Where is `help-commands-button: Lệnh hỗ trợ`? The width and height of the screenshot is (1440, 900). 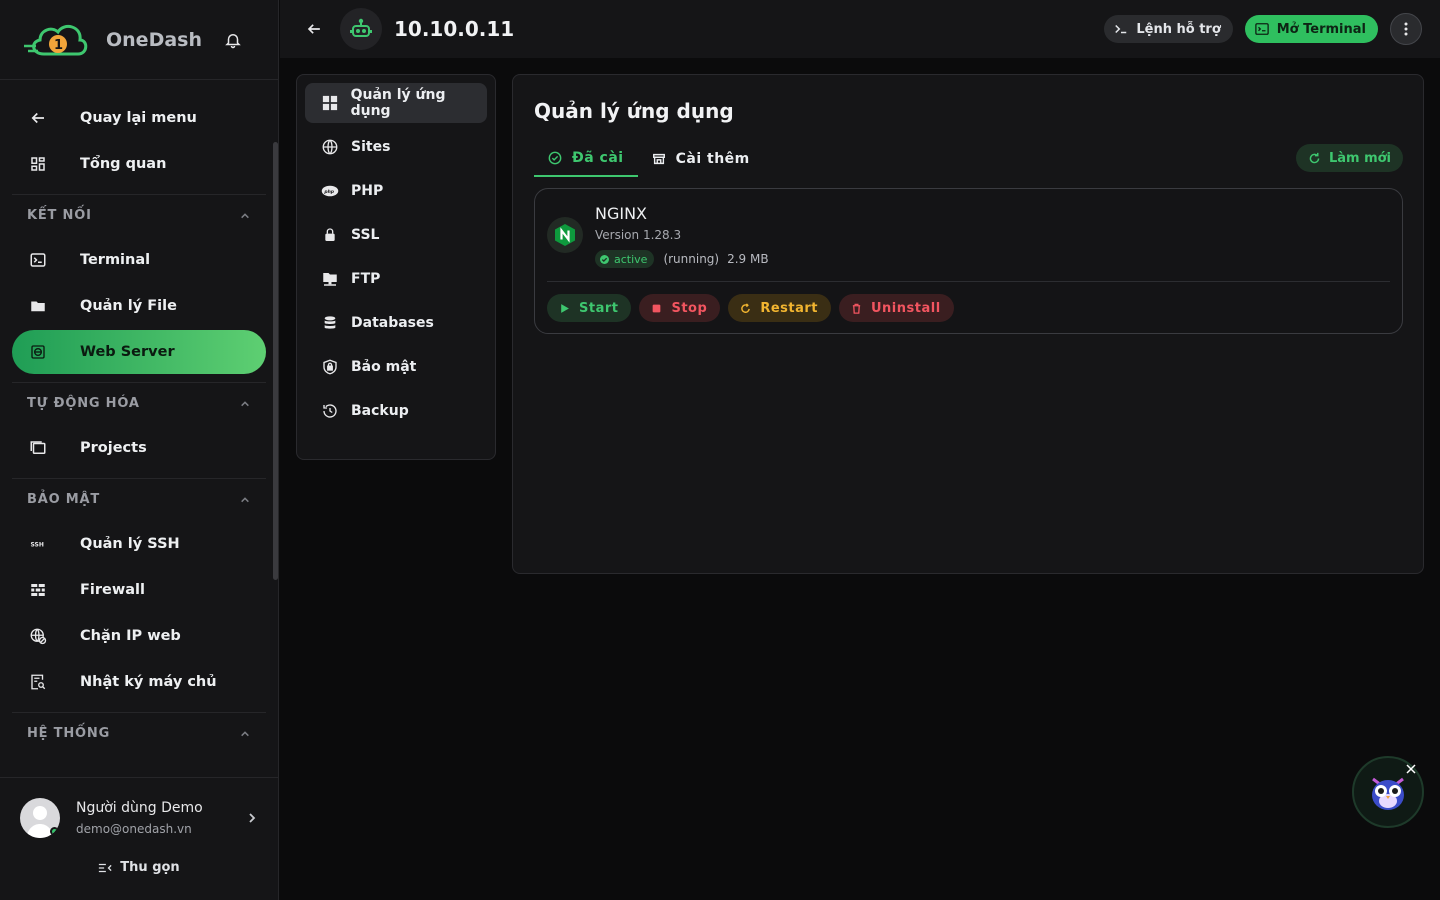
help-commands-button: Lệnh hỗ trợ is located at coordinates (1168, 29).